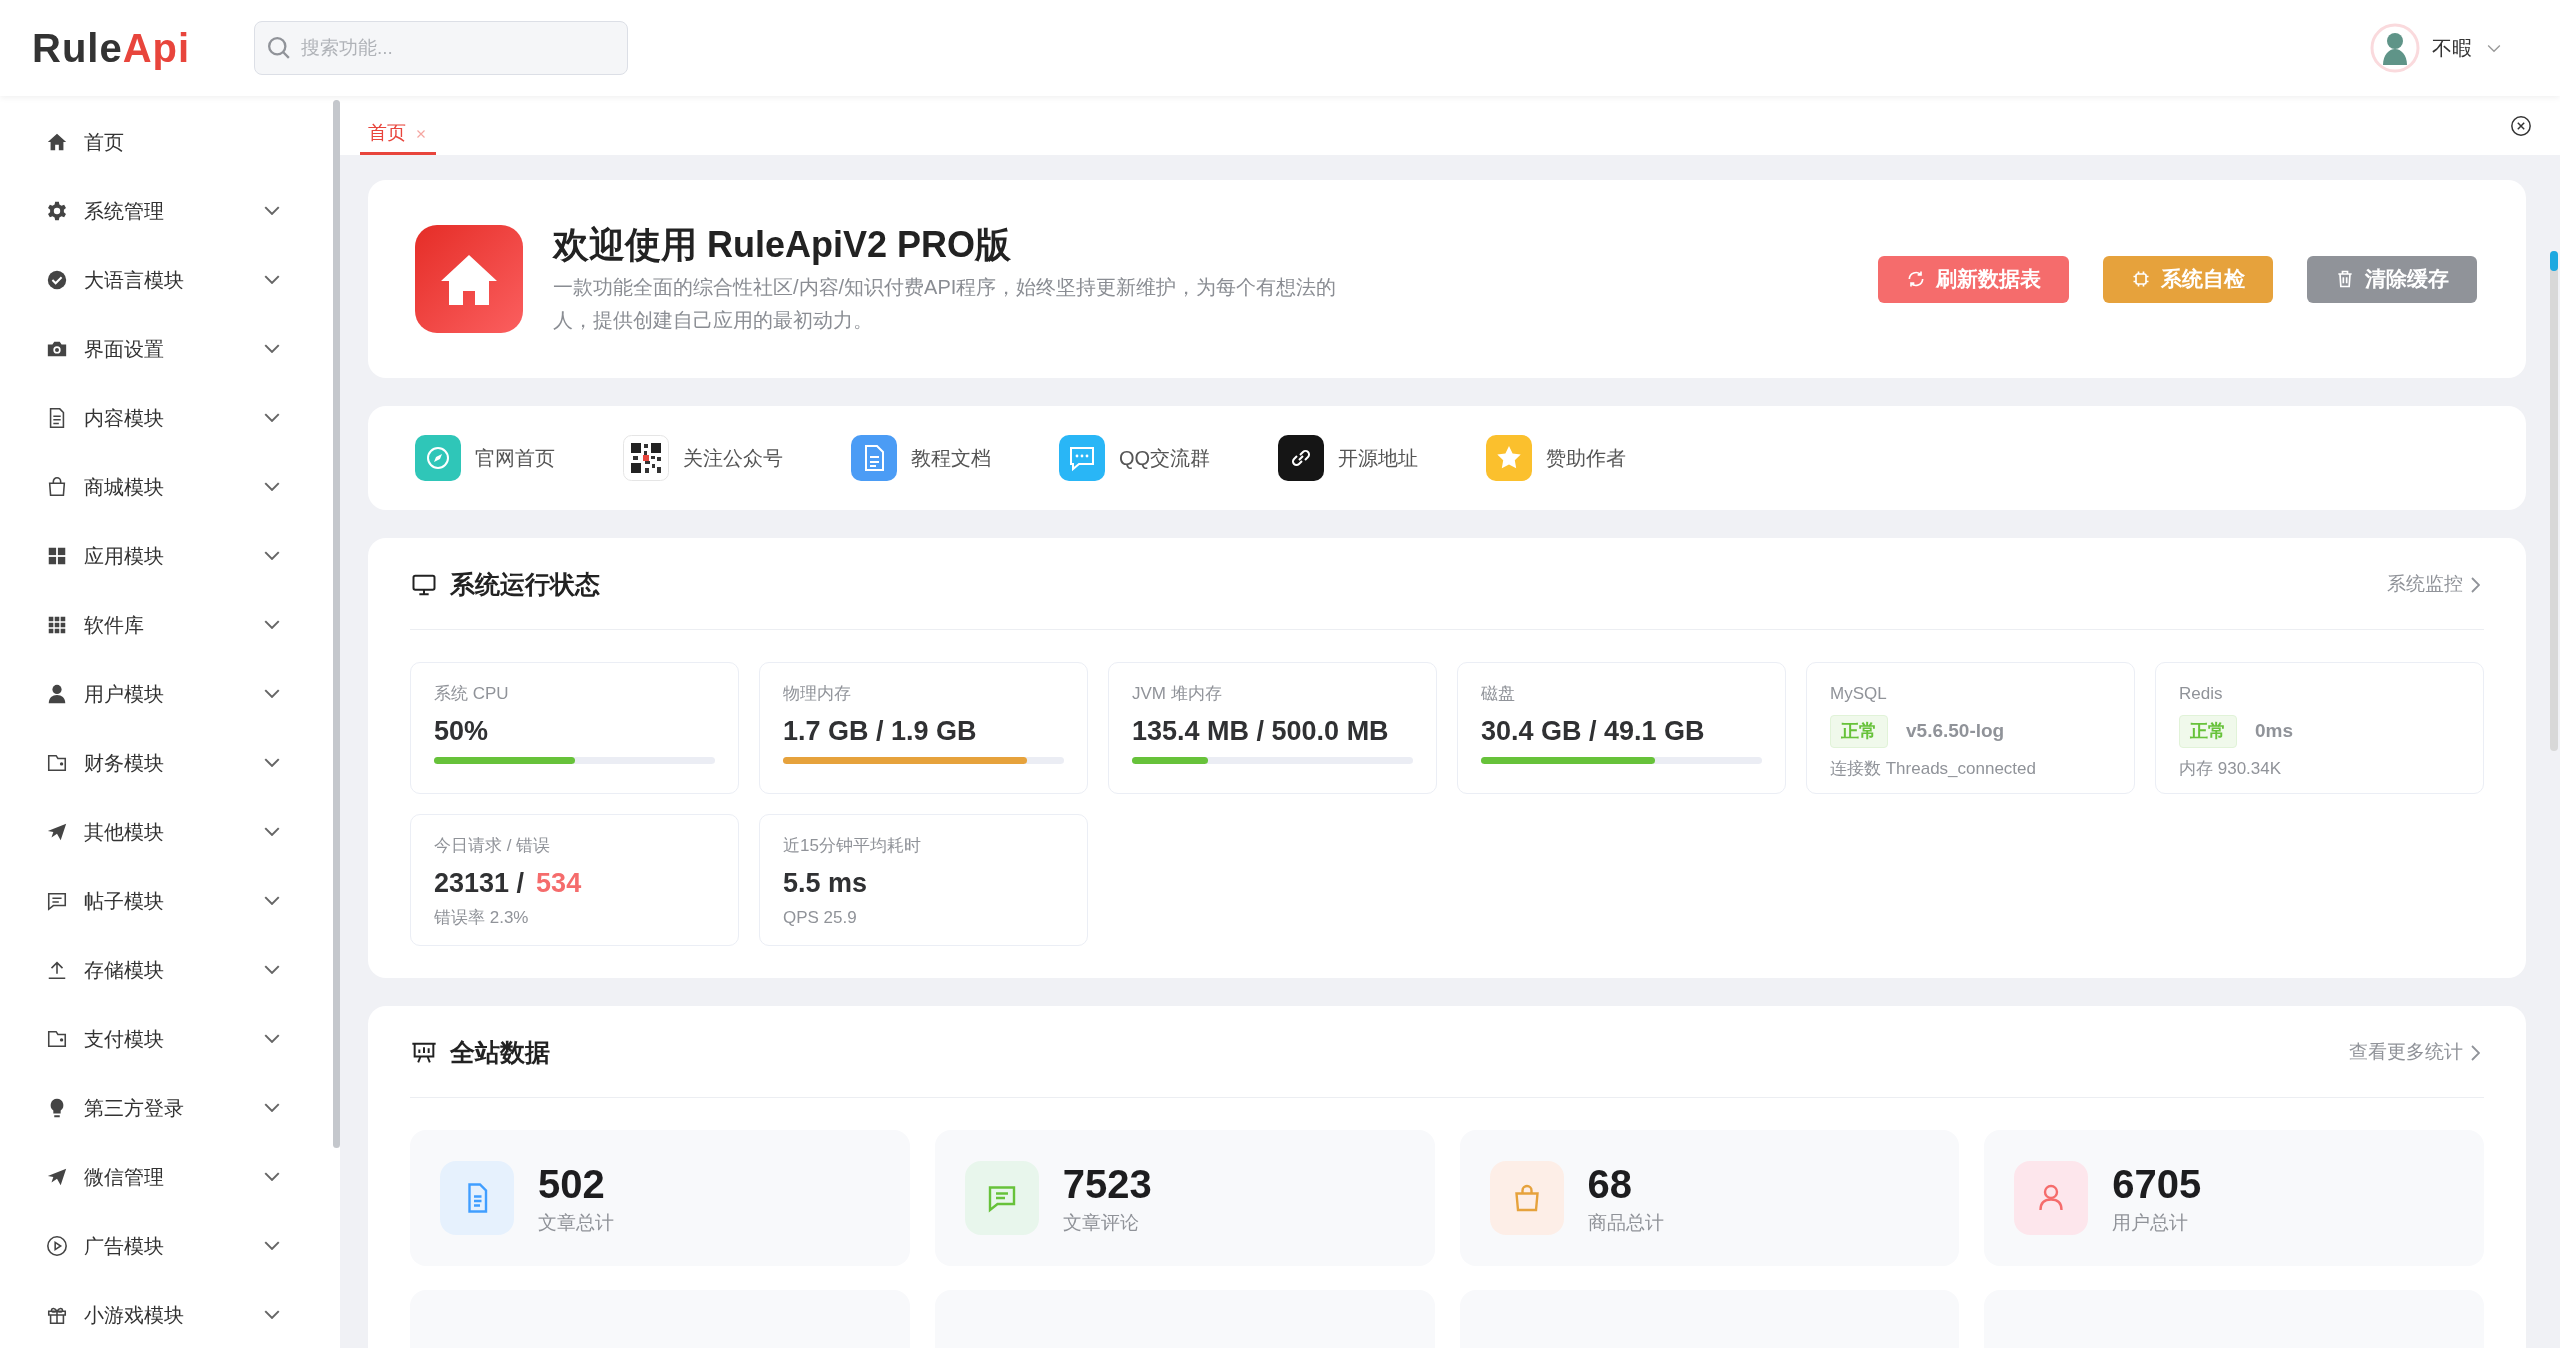  I want to click on stat-label: 商品总计, so click(1625, 1222).